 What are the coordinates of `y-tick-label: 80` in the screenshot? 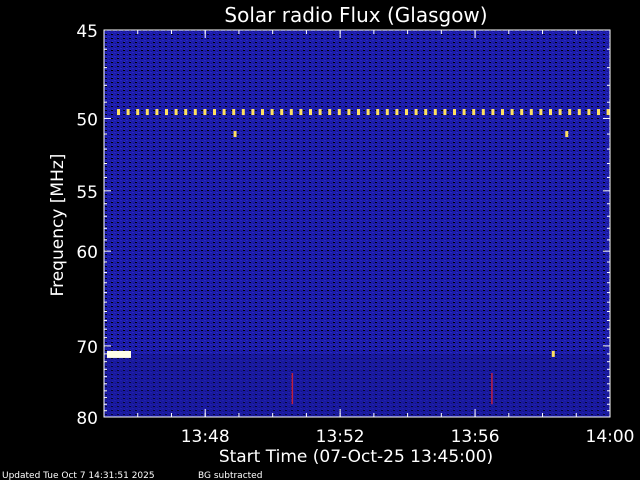 It's located at (87, 419).